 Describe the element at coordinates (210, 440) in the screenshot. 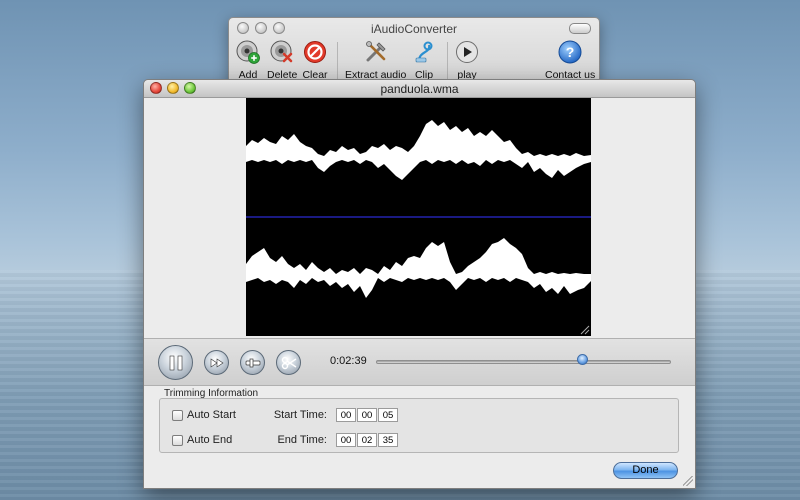

I see `auto-end-label: Auto End` at that location.